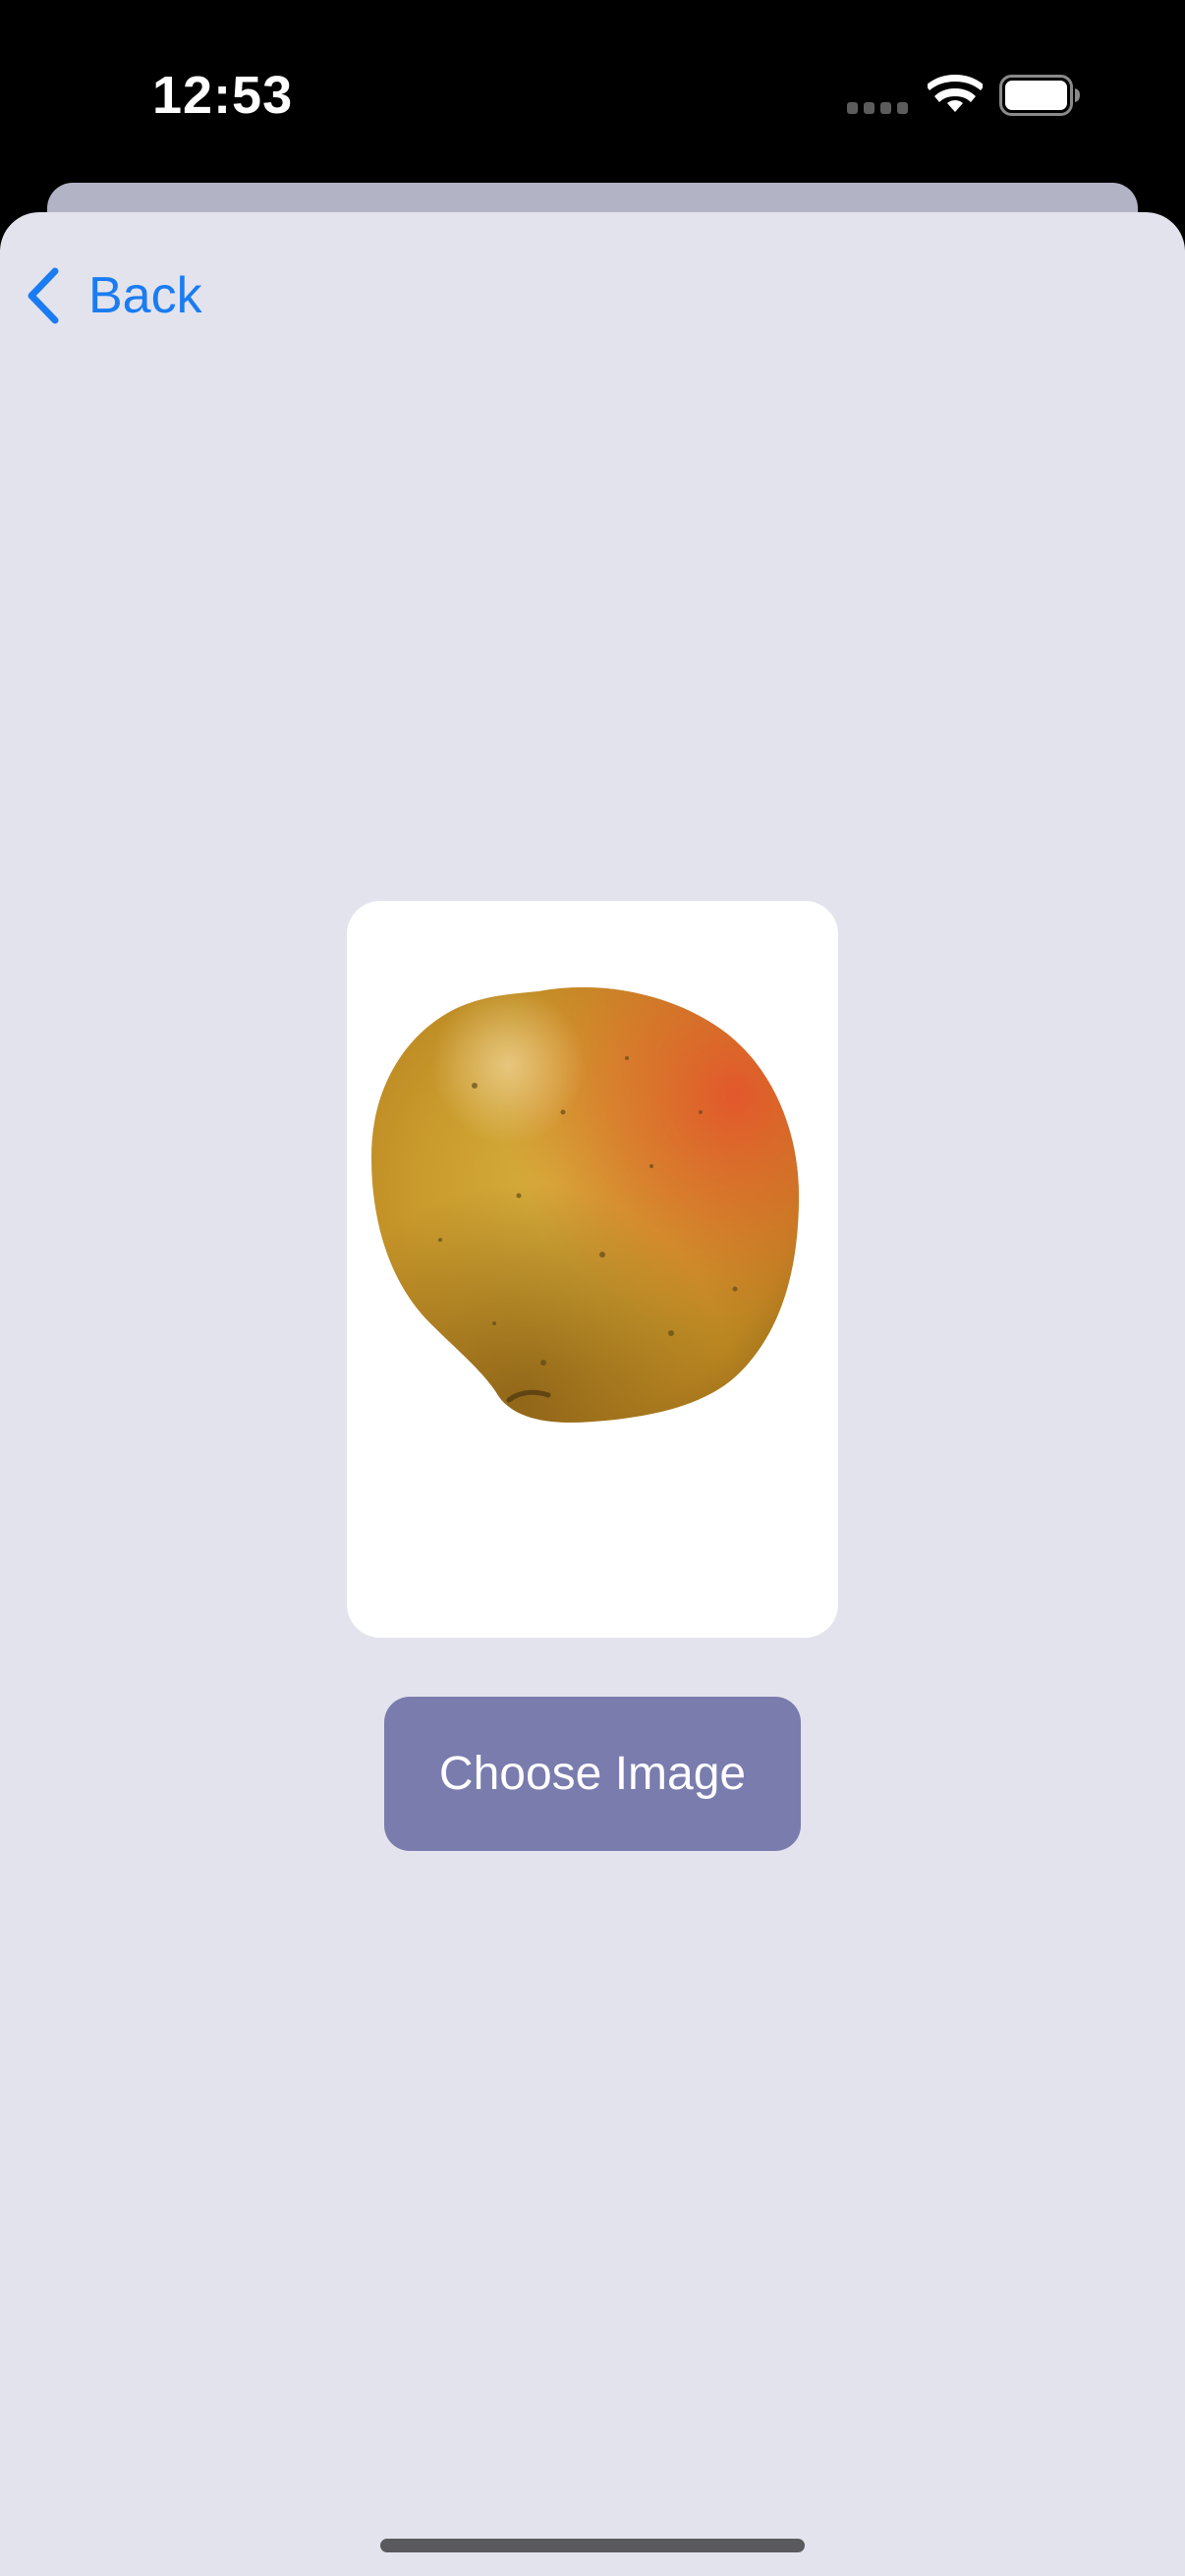 Image resolution: width=1185 pixels, height=2576 pixels. What do you see at coordinates (878, 109) in the screenshot?
I see `cellular-dots-icon` at bounding box center [878, 109].